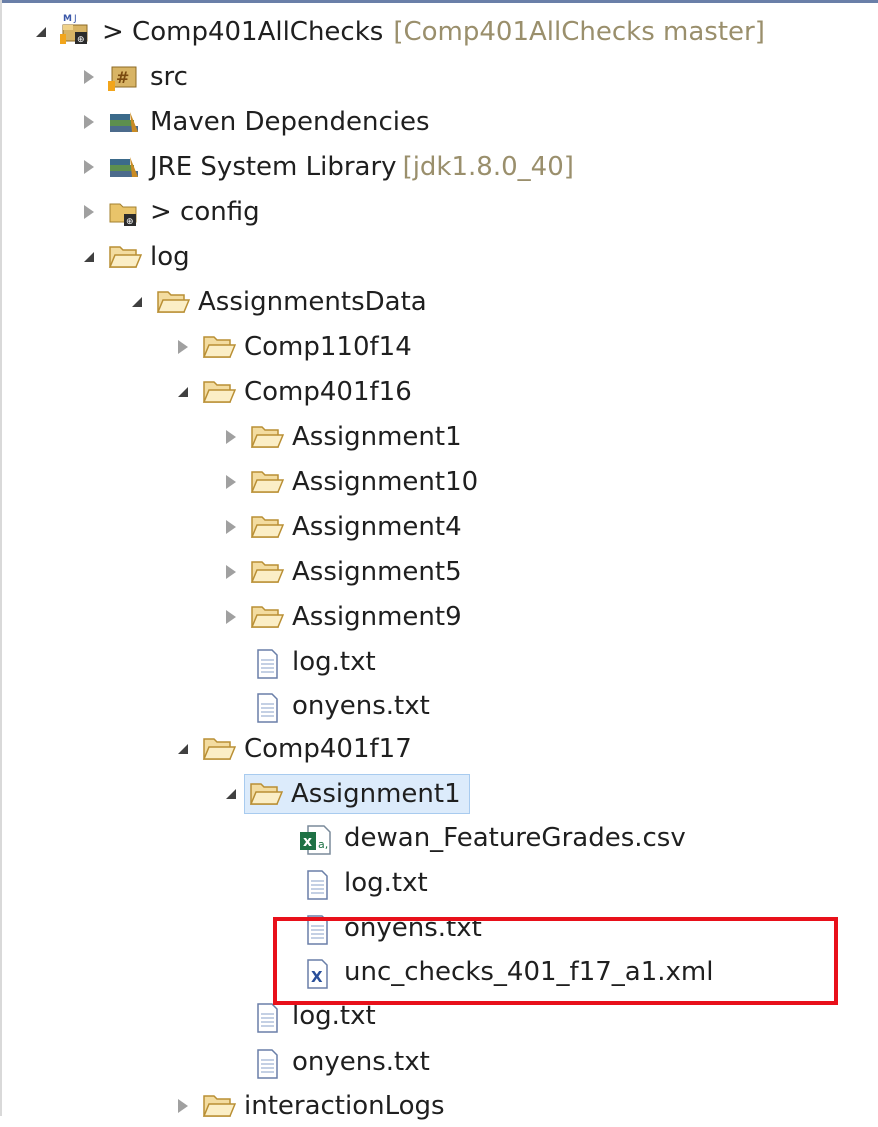  I want to click on tree-item-label: src, so click(169, 77).